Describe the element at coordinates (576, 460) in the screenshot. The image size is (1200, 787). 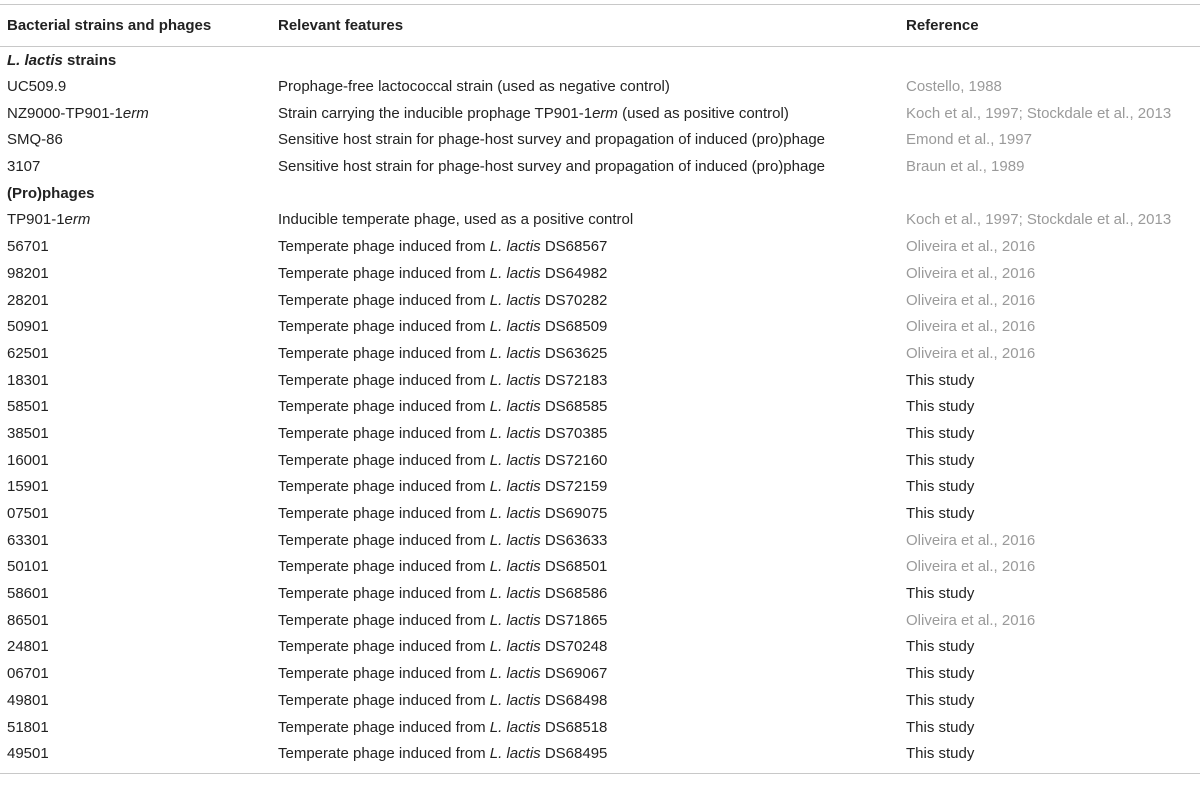
I see `host-strain-id: DS72160` at that location.